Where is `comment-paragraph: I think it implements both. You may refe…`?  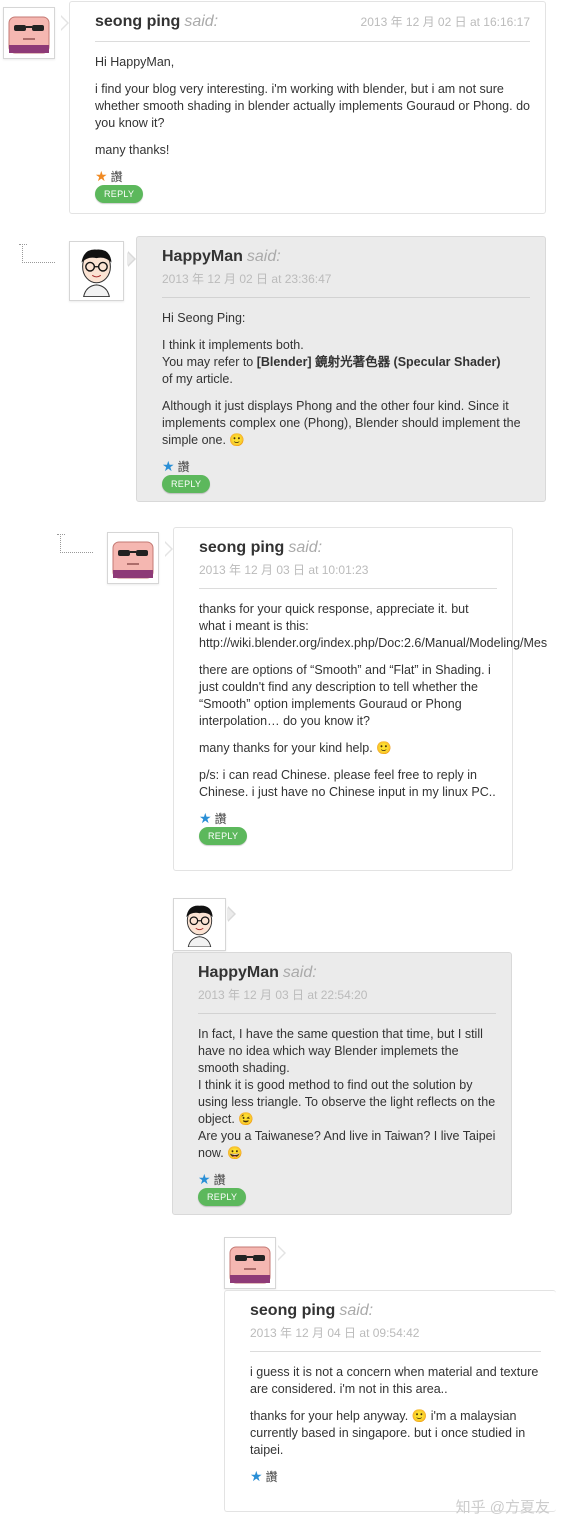
comment-paragraph: I think it implements both. You may refe… is located at coordinates (346, 362).